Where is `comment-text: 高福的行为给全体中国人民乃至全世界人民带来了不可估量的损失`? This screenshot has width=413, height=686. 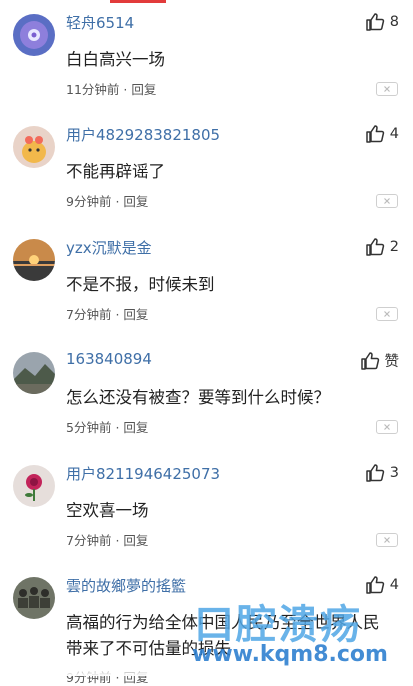 comment-text: 高福的行为给全体中国人民乃至全世界人民带来了不可估量的损失 is located at coordinates (223, 635).